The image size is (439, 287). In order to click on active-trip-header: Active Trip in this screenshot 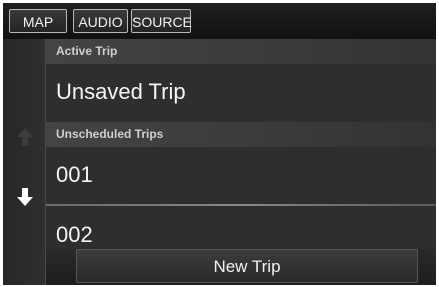, I will do `click(241, 51)`.